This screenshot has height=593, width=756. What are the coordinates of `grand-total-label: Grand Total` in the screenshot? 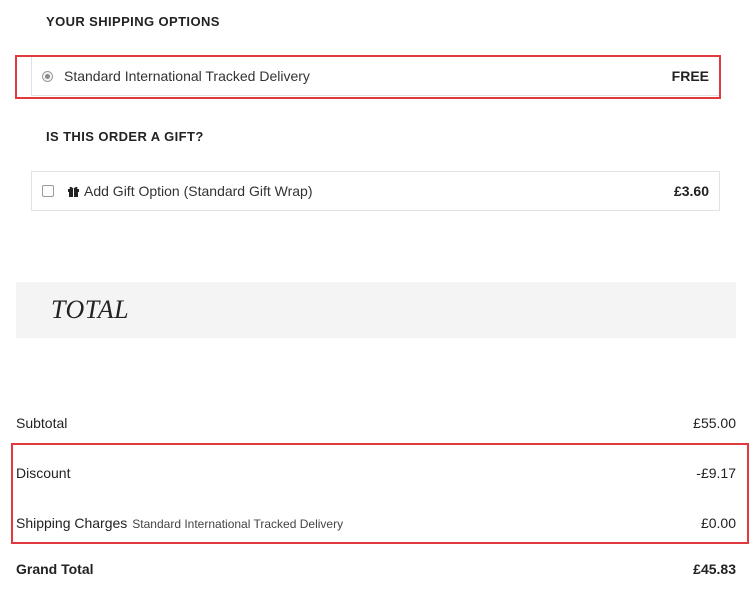 It's located at (55, 569).